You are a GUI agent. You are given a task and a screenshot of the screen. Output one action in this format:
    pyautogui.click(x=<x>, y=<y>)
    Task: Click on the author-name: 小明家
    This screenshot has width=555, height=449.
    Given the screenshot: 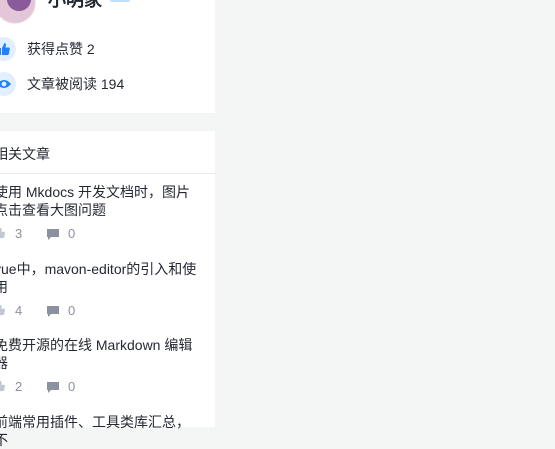 What is the action you would take?
    pyautogui.click(x=75, y=6)
    